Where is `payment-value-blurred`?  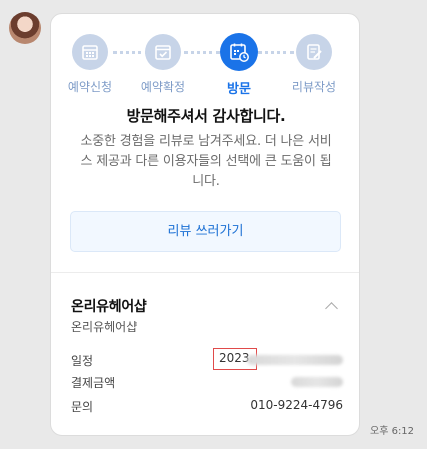 payment-value-blurred is located at coordinates (317, 381).